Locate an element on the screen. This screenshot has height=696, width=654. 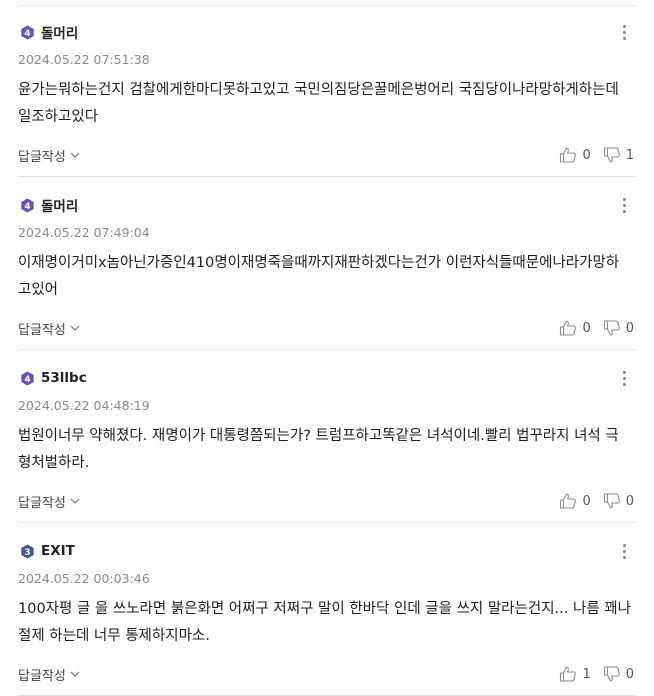
user-level-number: 3 is located at coordinates (27, 552).